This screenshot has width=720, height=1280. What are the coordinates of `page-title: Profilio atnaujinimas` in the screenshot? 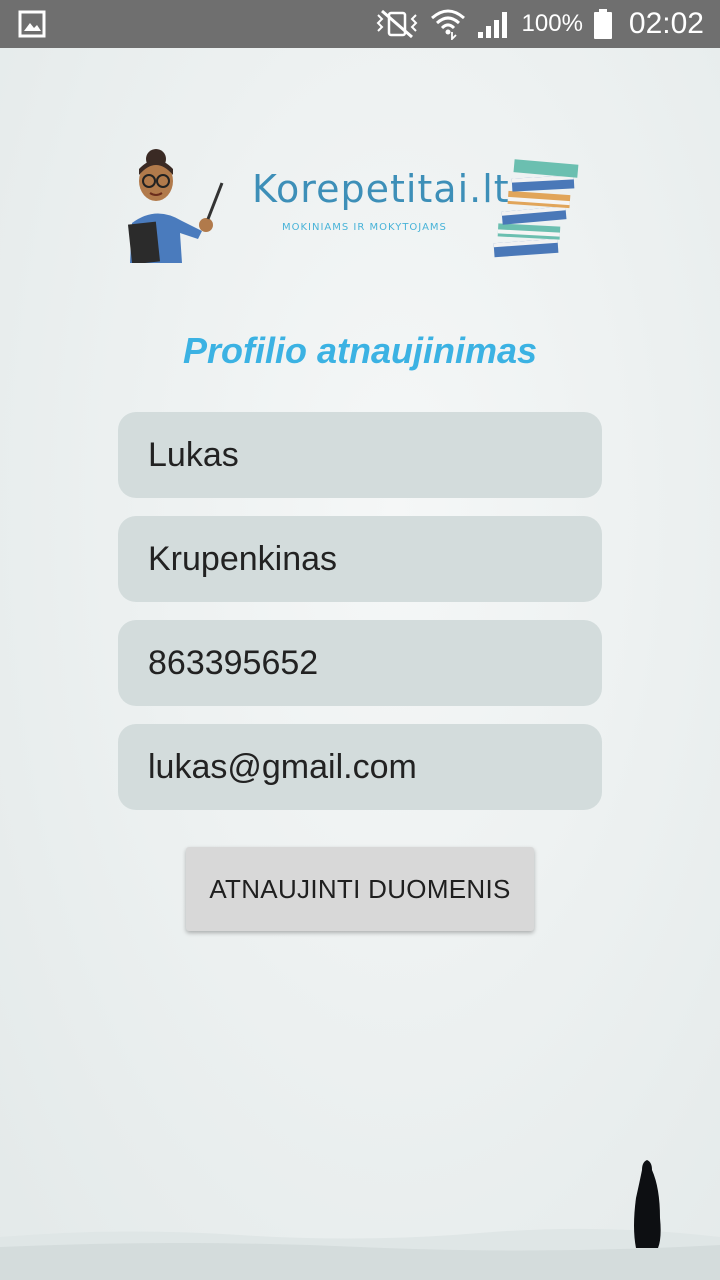 It's located at (360, 350).